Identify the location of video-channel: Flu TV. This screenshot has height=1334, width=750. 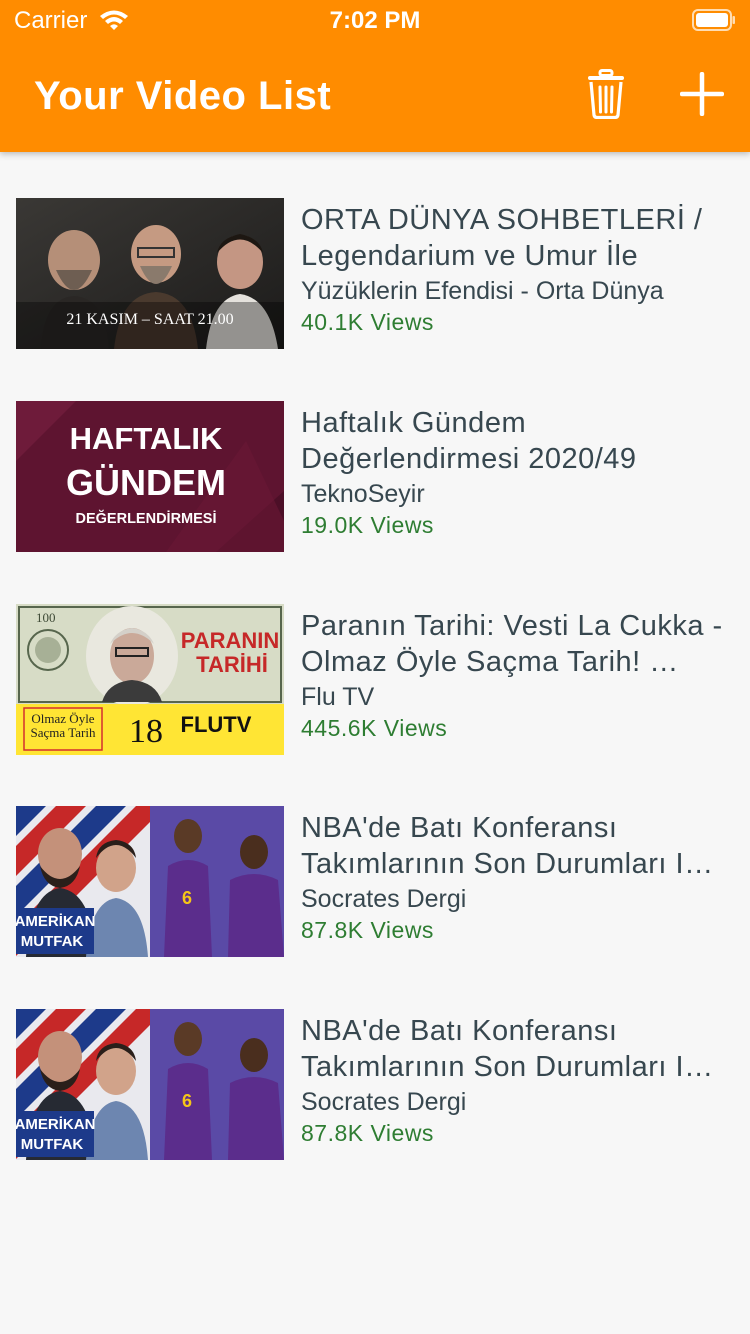
(338, 697).